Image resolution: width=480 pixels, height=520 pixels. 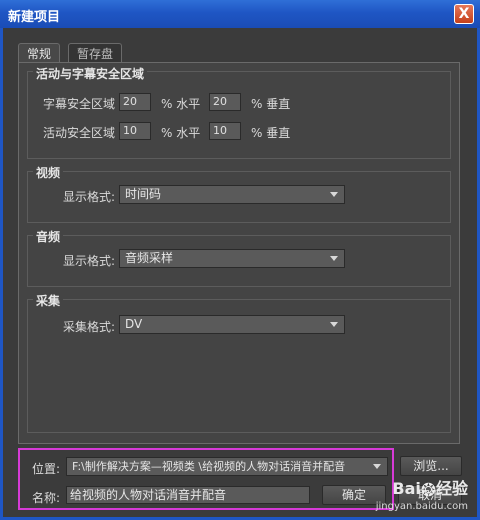 What do you see at coordinates (225, 131) in the screenshot?
I see `action-safe-vertical-input: 10` at bounding box center [225, 131].